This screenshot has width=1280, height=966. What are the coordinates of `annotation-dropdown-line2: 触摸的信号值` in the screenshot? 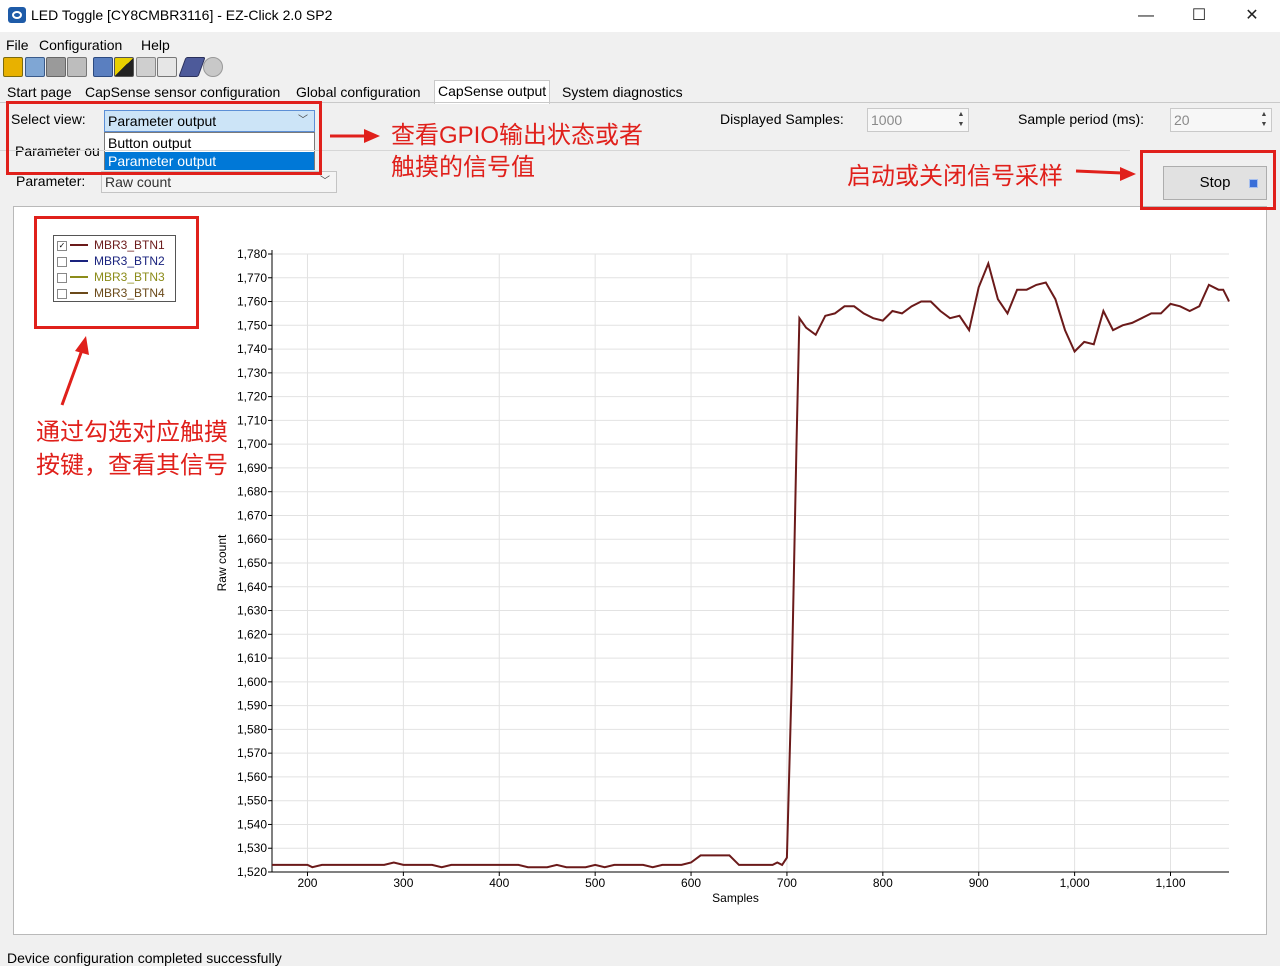 It's located at (463, 167).